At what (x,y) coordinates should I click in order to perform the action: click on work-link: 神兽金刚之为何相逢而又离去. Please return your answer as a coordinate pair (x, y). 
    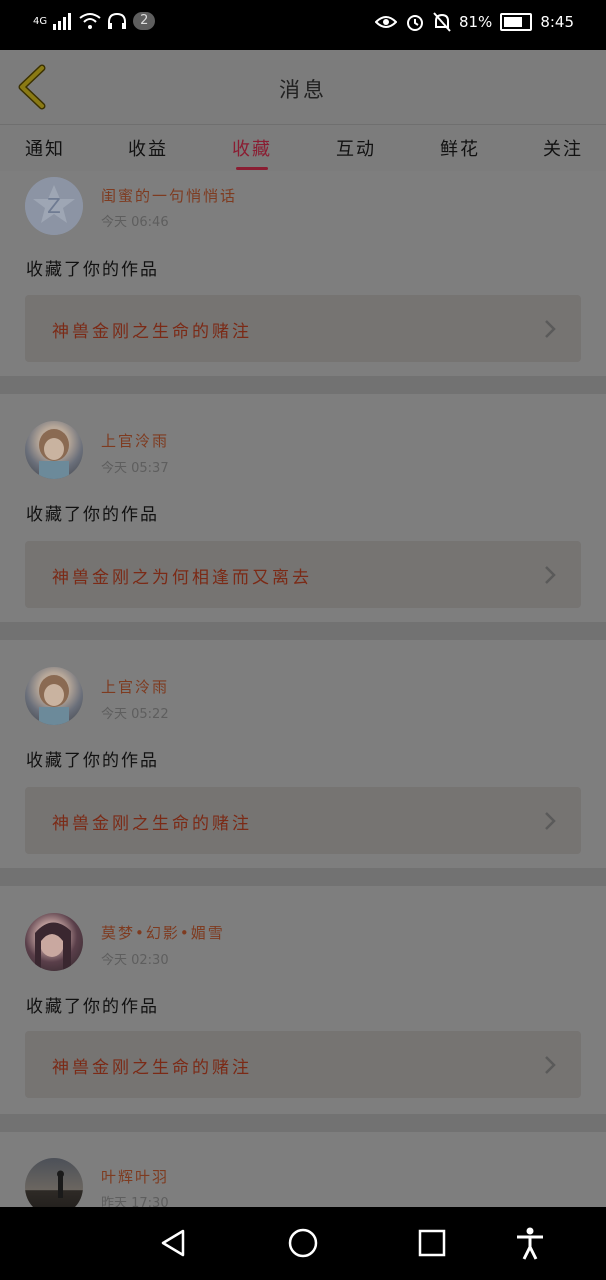
    Looking at the image, I should click on (303, 574).